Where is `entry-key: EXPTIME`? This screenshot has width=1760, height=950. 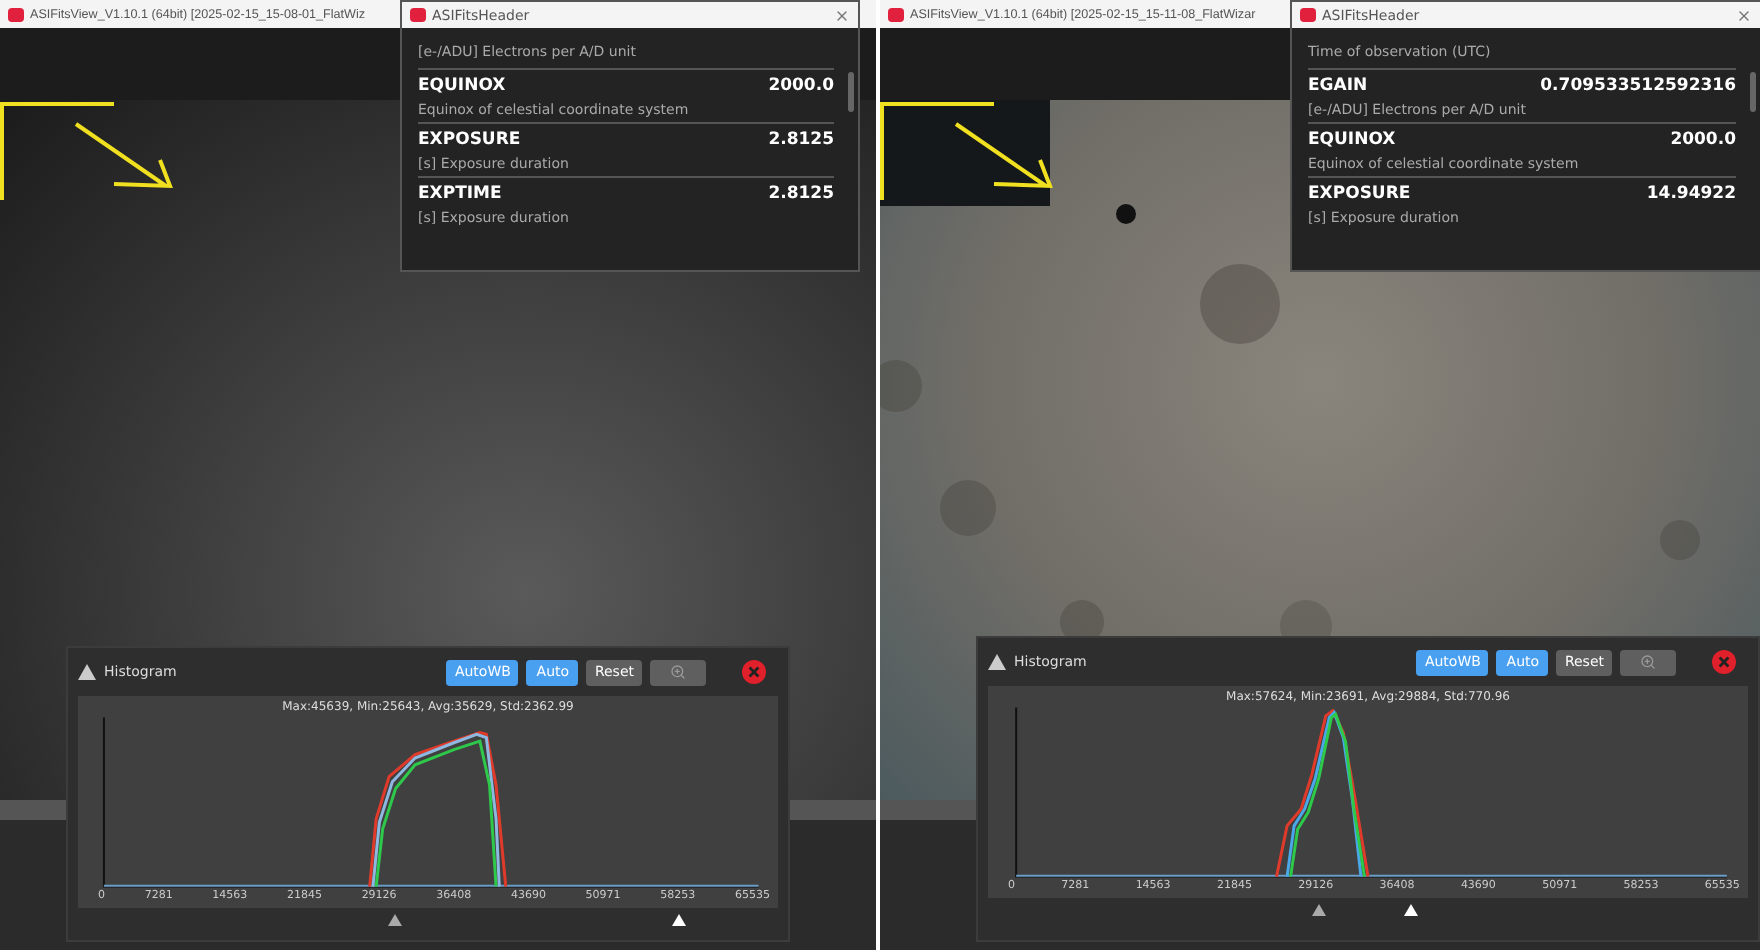 entry-key: EXPTIME is located at coordinates (460, 194).